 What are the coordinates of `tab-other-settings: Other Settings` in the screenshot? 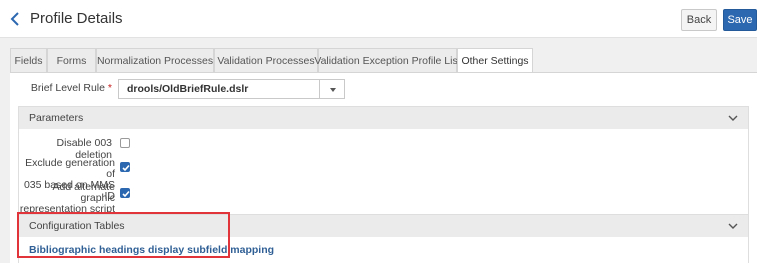 It's located at (495, 60).